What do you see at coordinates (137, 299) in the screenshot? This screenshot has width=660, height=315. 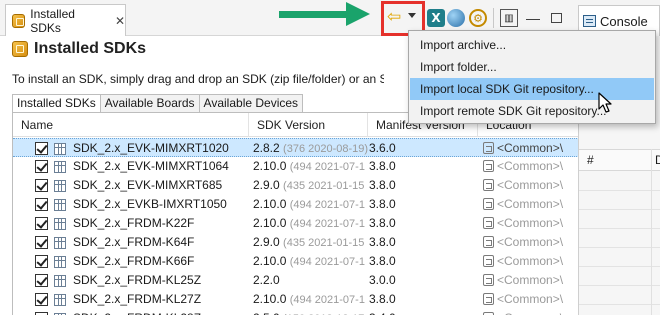 I see `cell-name: SDK_2.x_FRDM-KL27Z` at bounding box center [137, 299].